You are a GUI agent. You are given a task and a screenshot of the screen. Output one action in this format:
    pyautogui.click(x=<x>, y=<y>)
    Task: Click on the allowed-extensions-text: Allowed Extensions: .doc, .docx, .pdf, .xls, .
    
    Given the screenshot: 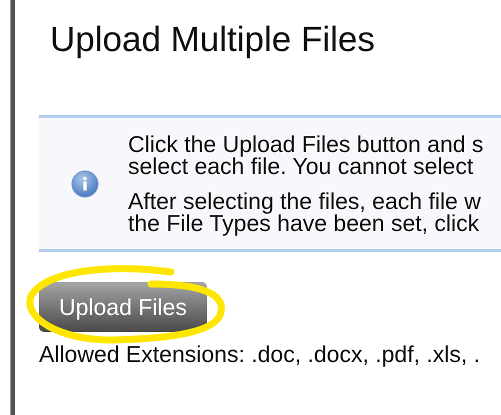 What is the action you would take?
    pyautogui.click(x=260, y=354)
    